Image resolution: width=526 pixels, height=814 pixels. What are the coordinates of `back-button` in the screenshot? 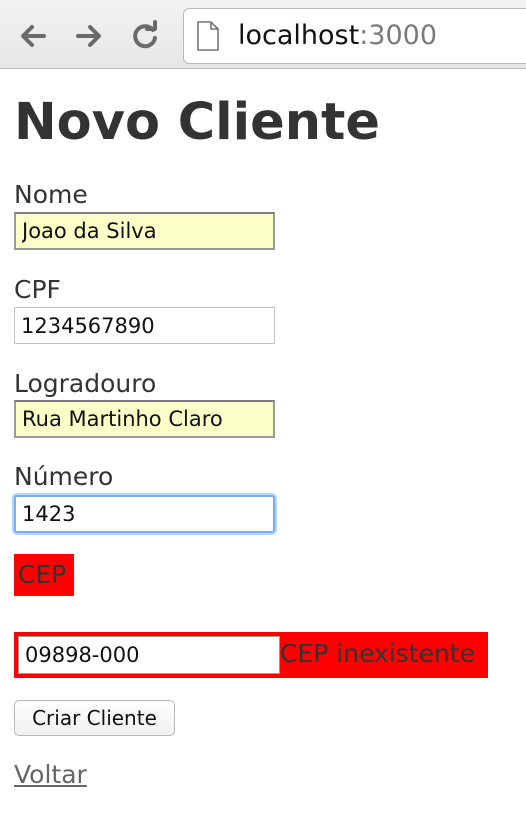 It's located at (33, 36).